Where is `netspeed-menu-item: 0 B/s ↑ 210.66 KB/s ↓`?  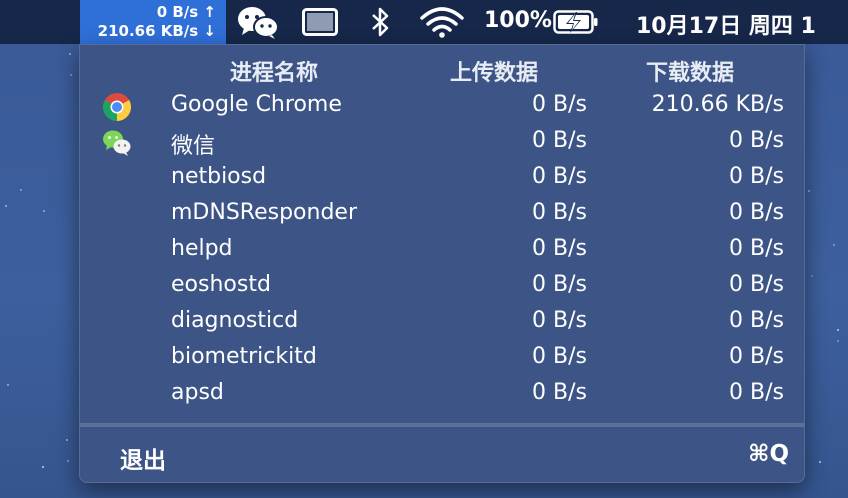
netspeed-menu-item: 0 B/s ↑ 210.66 KB/s ↓ is located at coordinates (153, 22).